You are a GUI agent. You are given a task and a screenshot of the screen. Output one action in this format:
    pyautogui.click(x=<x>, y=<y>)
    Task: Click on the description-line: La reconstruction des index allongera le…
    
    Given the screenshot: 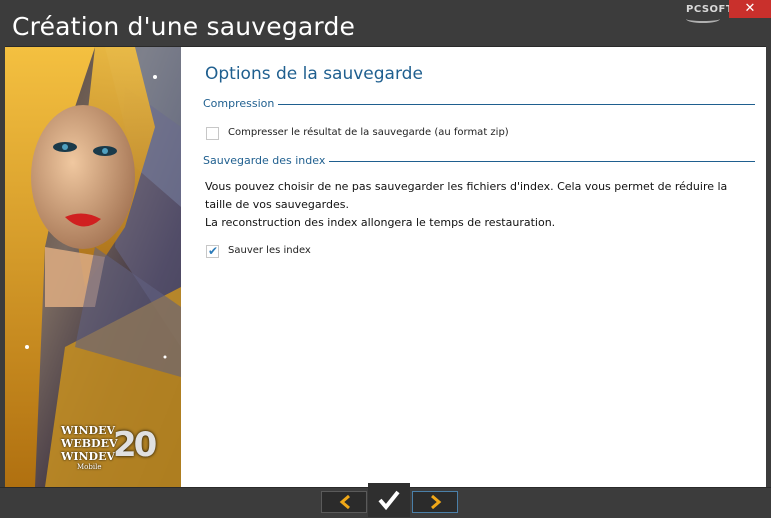 What is the action you would take?
    pyautogui.click(x=380, y=222)
    